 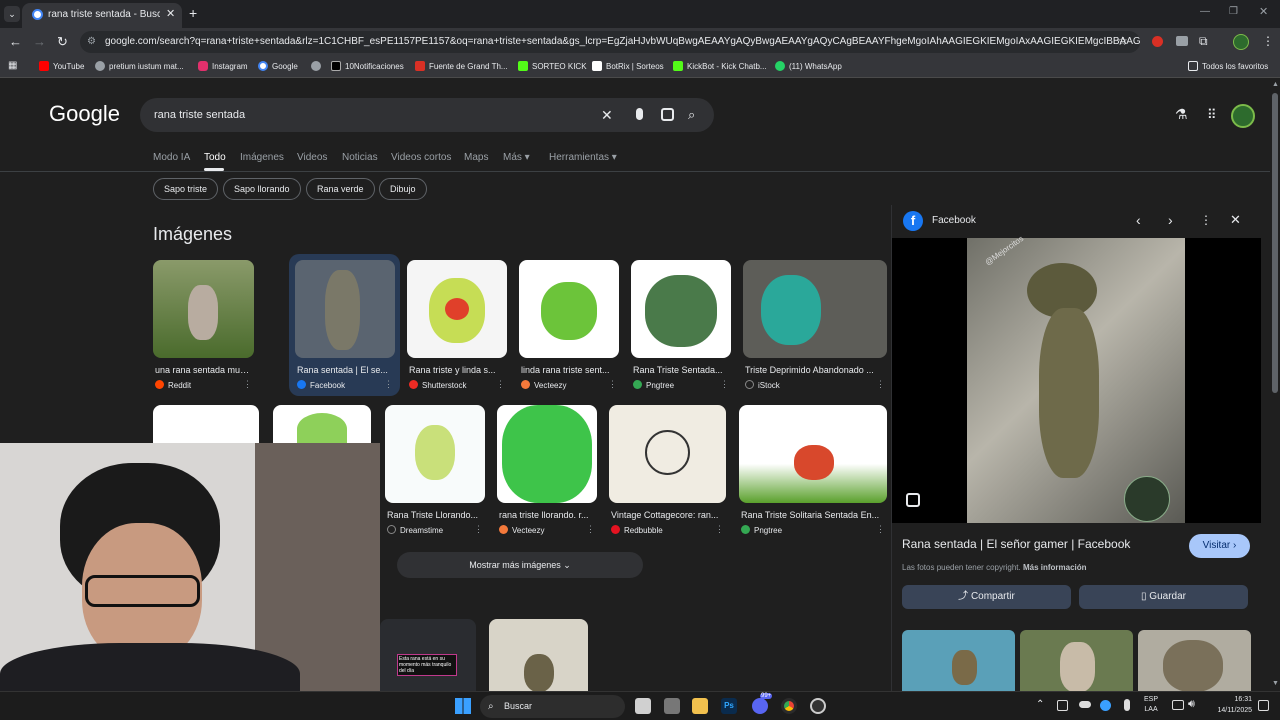 I want to click on bookmark-botrix: BotRix | Sorteos, so click(x=628, y=66).